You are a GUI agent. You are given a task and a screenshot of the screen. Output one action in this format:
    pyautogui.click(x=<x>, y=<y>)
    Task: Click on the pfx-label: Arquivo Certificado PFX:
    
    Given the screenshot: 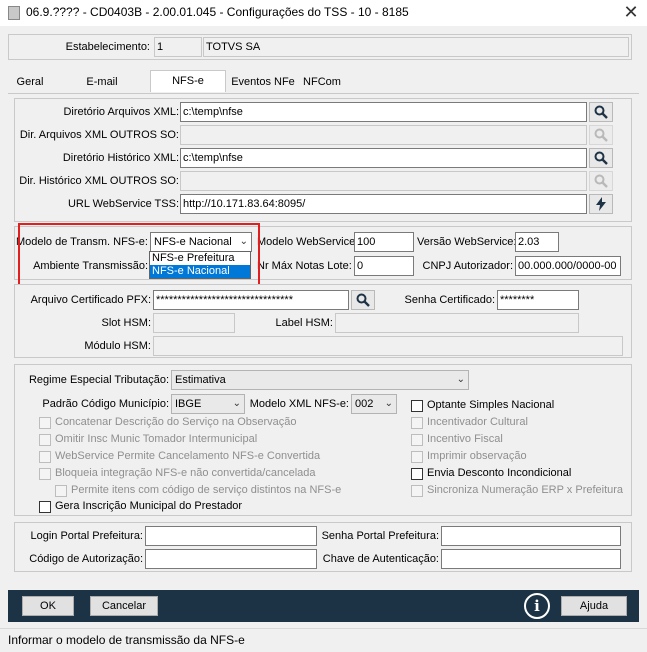 What is the action you would take?
    pyautogui.click(x=90, y=300)
    